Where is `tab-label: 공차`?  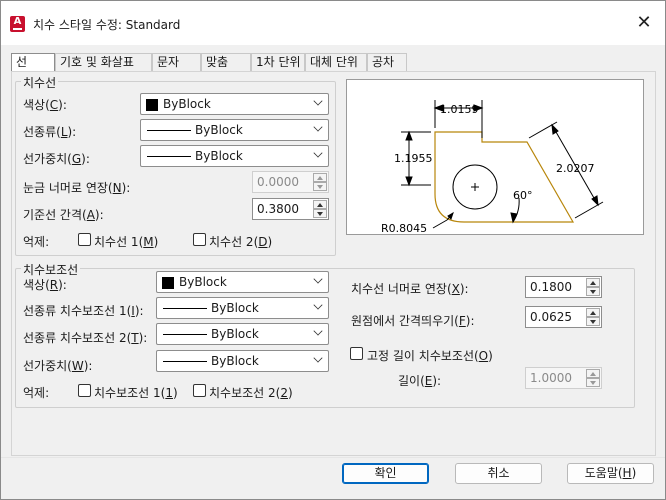 tab-label: 공차 is located at coordinates (383, 62).